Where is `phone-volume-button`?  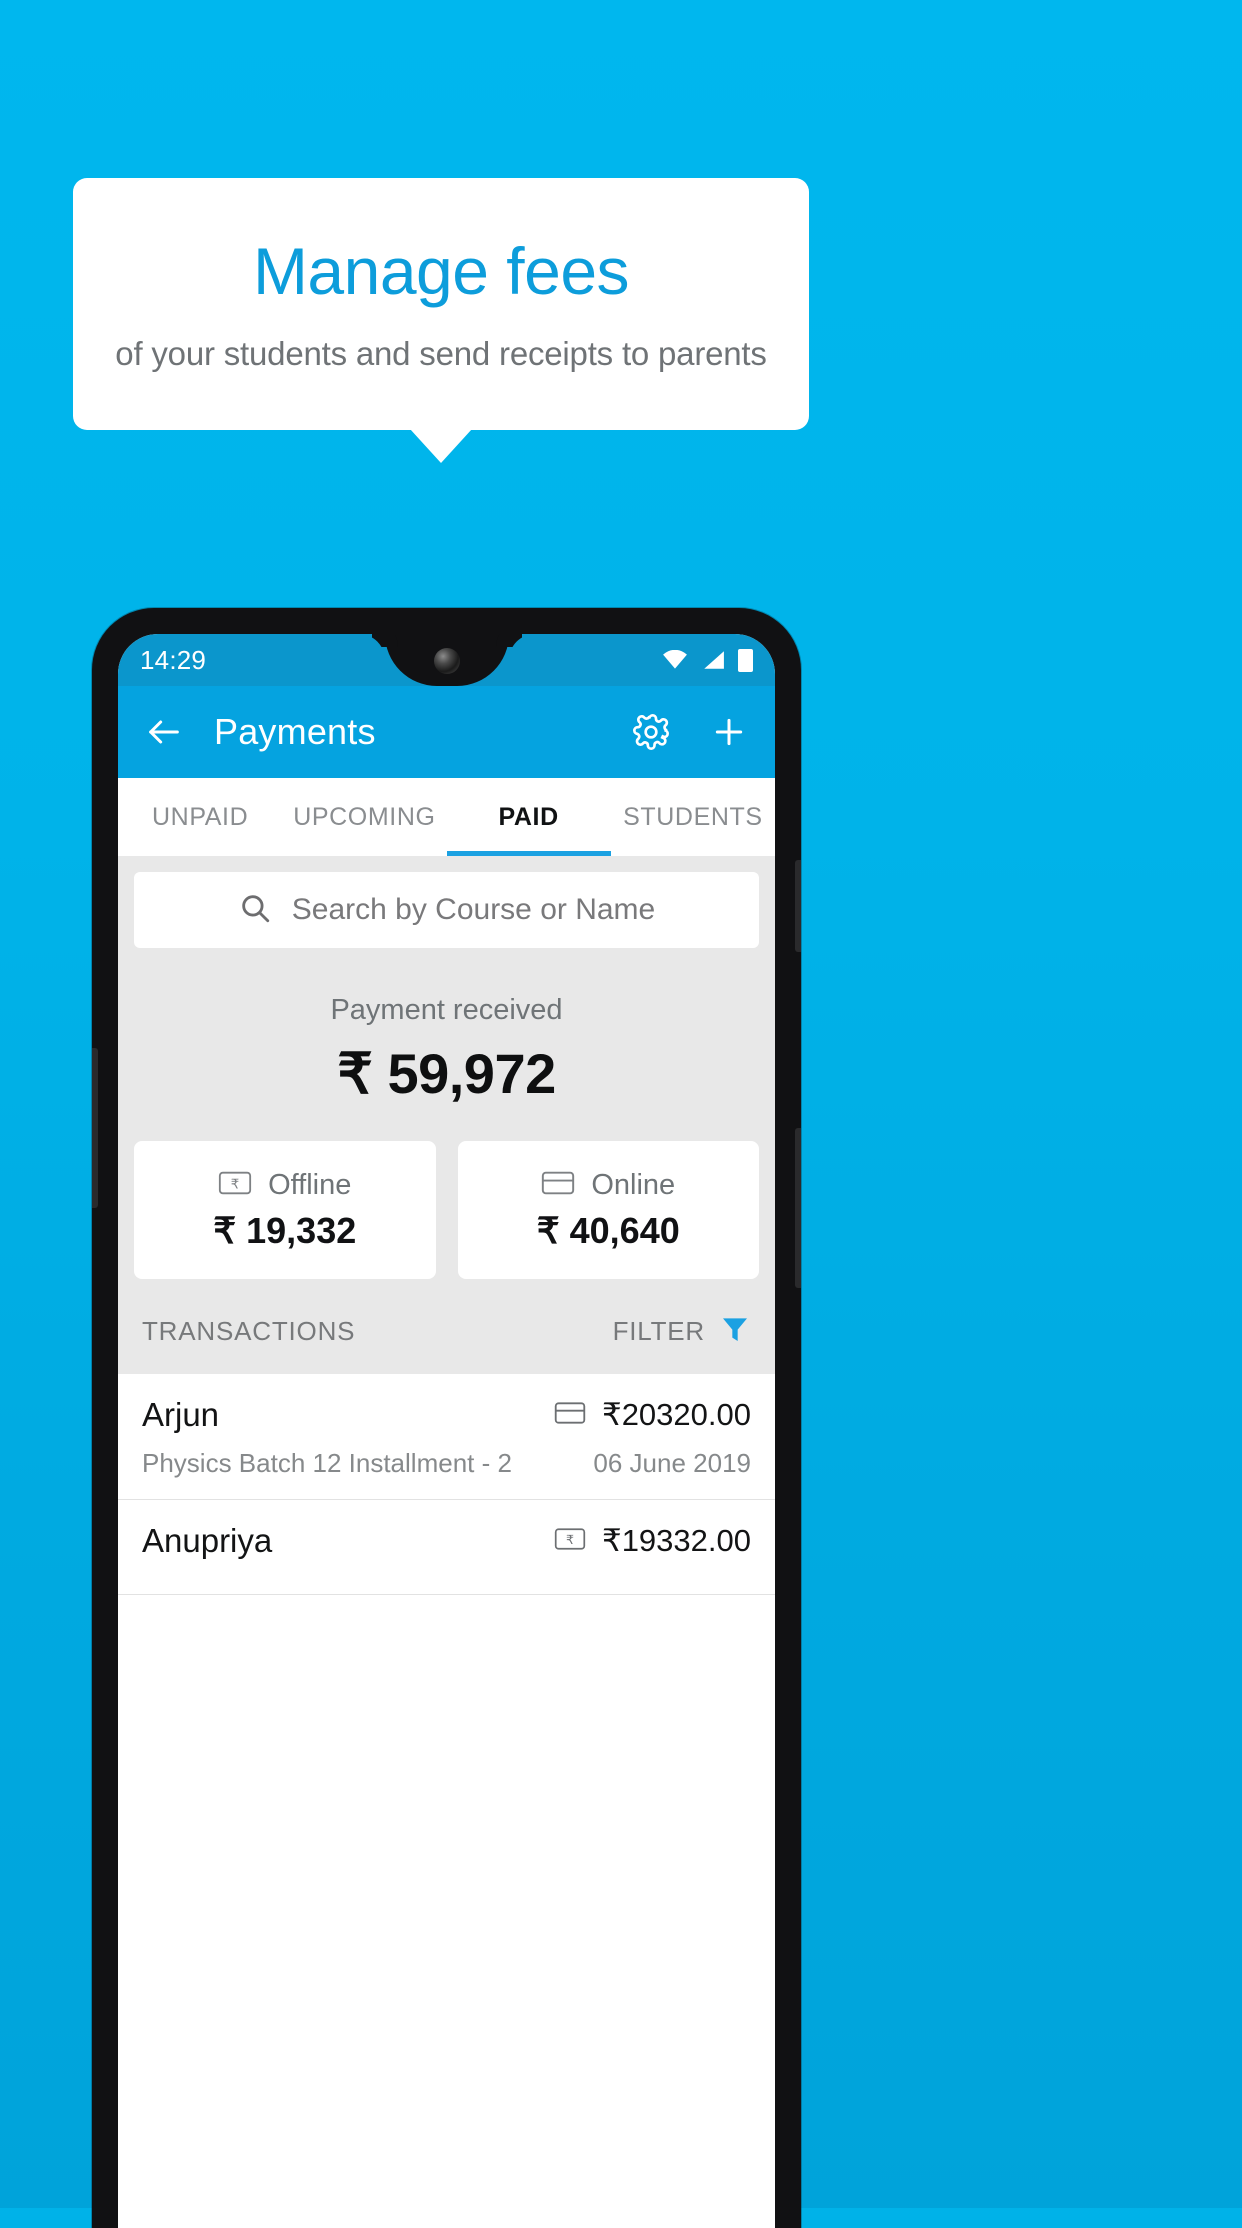
phone-volume-button is located at coordinates (95, 1128).